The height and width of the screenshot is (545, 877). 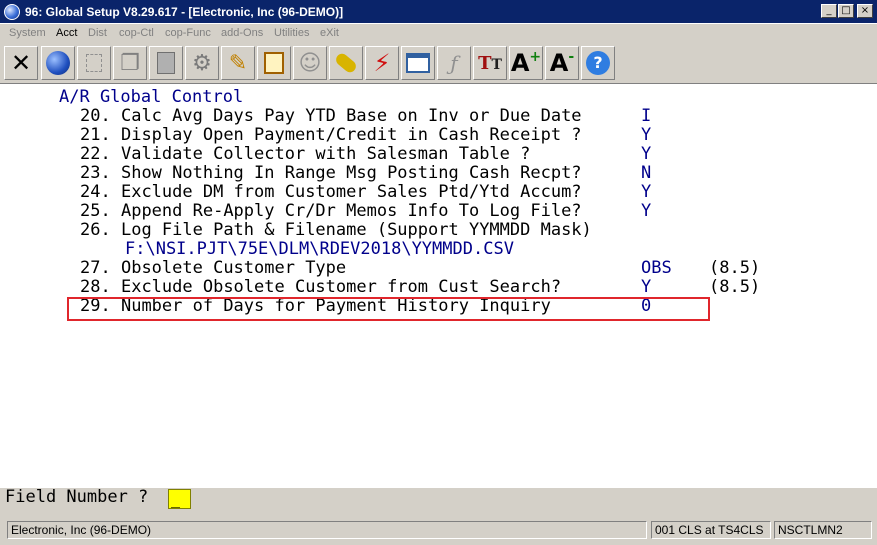 I want to click on close-button: ×, so click(x=865, y=11).